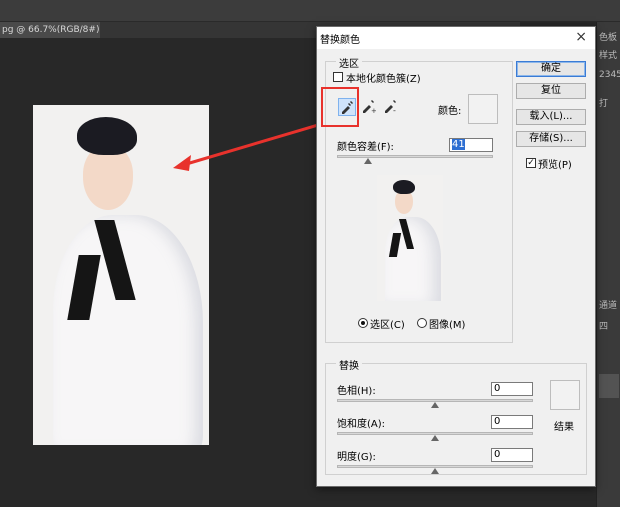 The height and width of the screenshot is (507, 620). I want to click on panel-label-styles: 样式, so click(608, 54).